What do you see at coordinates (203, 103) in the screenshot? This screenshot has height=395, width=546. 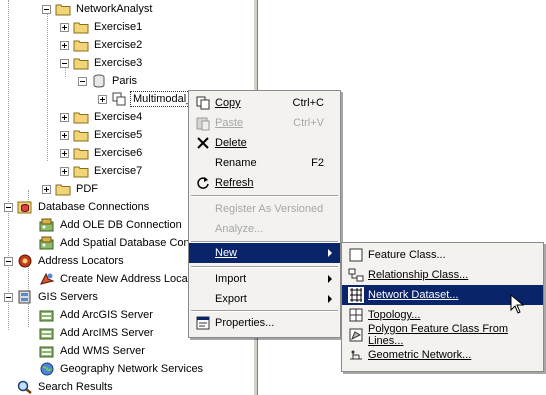 I see `copy-icon` at bounding box center [203, 103].